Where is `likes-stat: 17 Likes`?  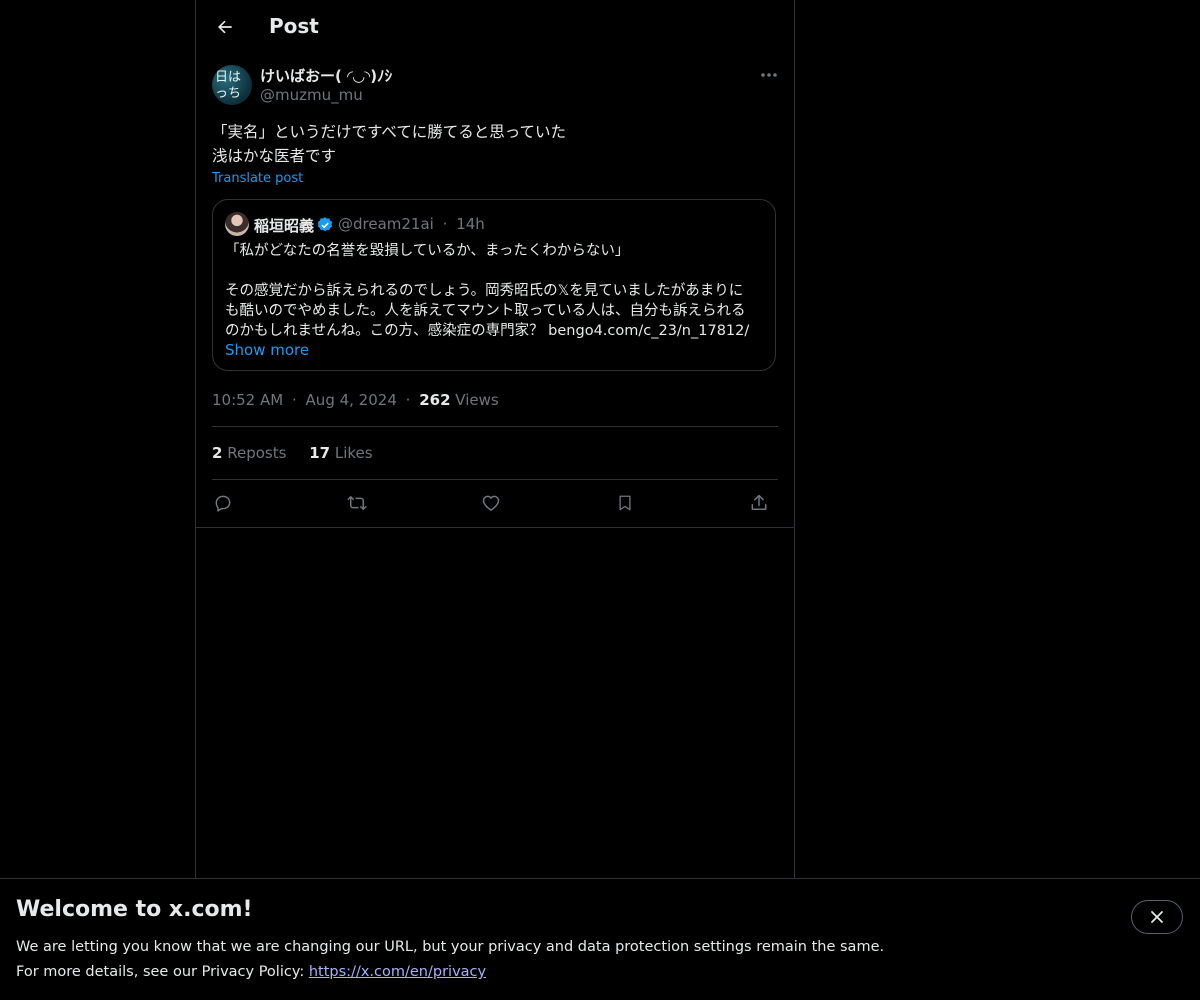 likes-stat: 17 Likes is located at coordinates (340, 453).